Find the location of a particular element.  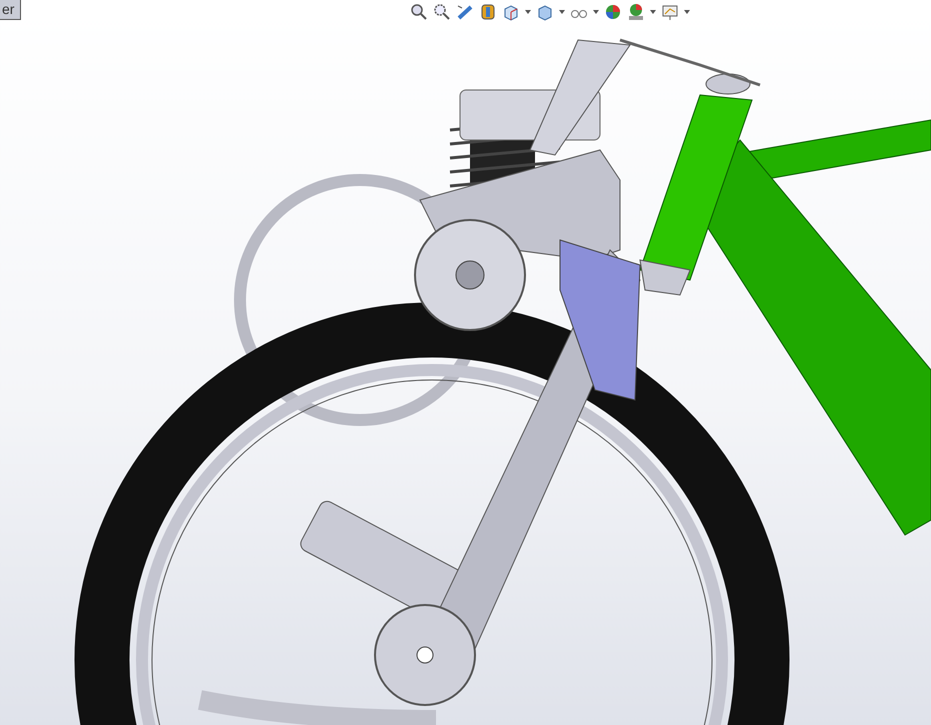

wand-icon is located at coordinates (465, 12).